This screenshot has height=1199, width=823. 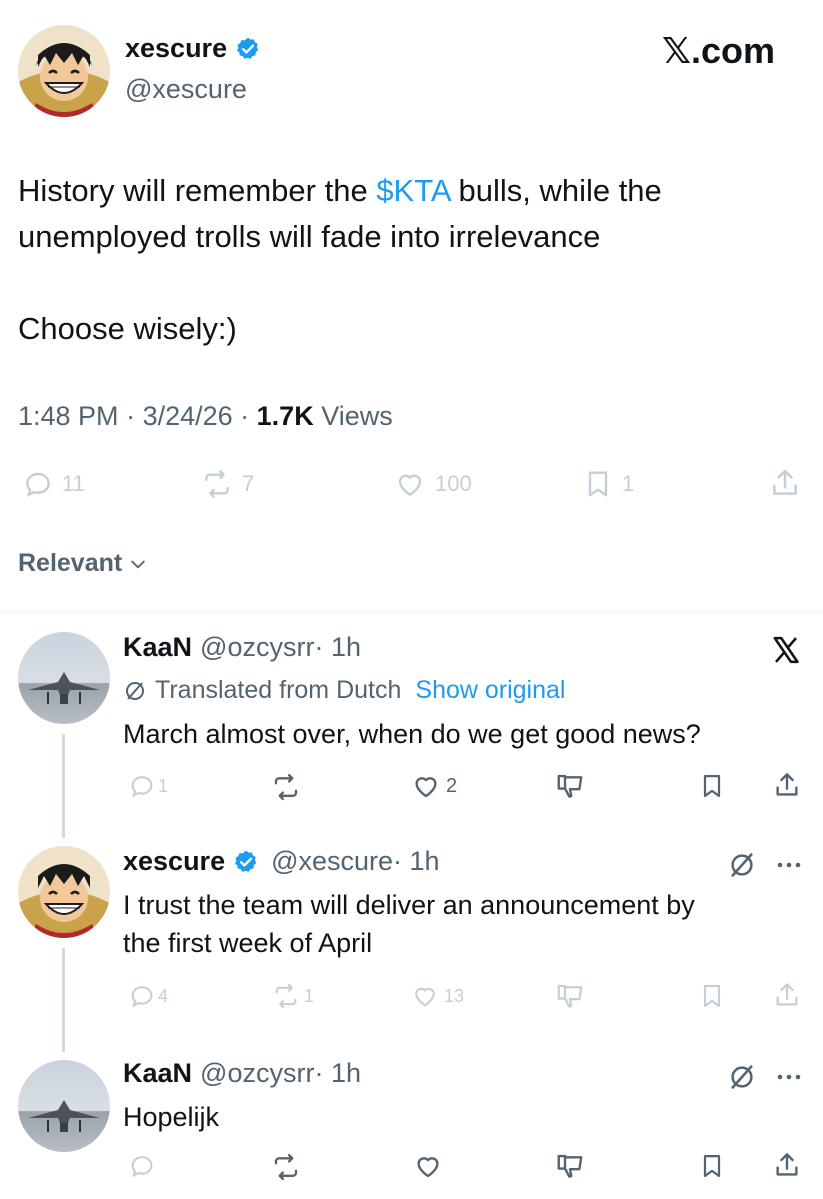 What do you see at coordinates (353, 416) in the screenshot?
I see `views-label: Views` at bounding box center [353, 416].